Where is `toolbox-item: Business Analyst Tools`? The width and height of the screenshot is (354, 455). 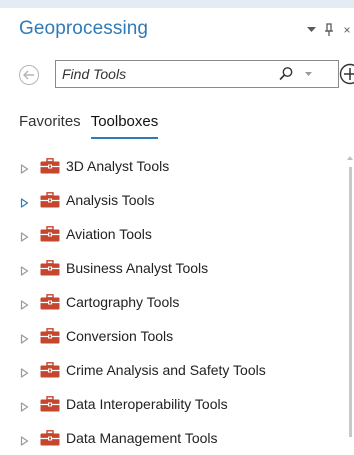 toolbox-item: Business Analyst Tools is located at coordinates (173, 268).